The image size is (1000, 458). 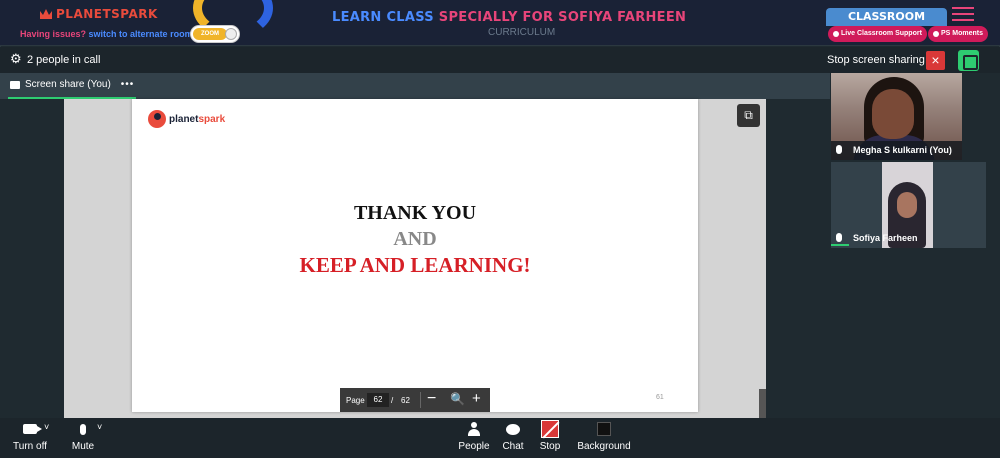 I want to click on turn-off-label: Turn off, so click(x=30, y=446).